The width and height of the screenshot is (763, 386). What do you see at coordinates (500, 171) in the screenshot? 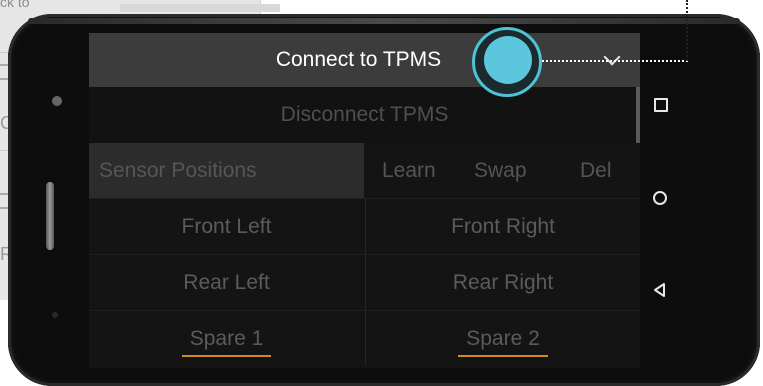
I see `swap-button: Swap` at bounding box center [500, 171].